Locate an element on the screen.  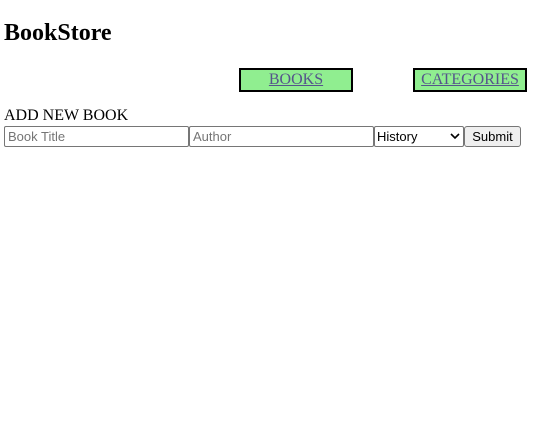
book-title-input: Book Title is located at coordinates (96, 136).